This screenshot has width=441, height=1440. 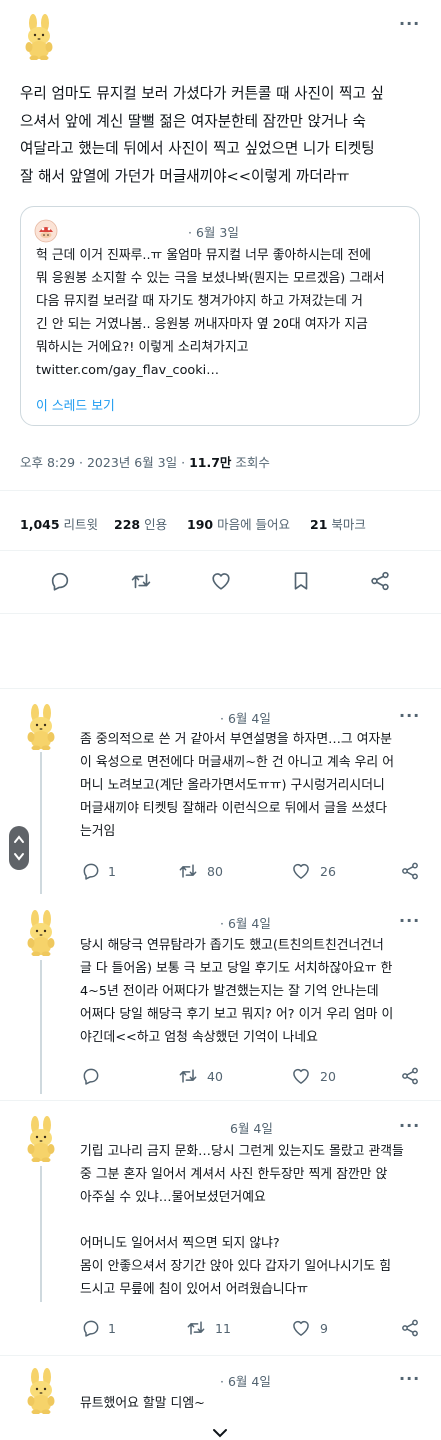 What do you see at coordinates (105, 462) in the screenshot?
I see `timestamp-text: 오후 8:29 · 2023년 6월 3일 ·` at bounding box center [105, 462].